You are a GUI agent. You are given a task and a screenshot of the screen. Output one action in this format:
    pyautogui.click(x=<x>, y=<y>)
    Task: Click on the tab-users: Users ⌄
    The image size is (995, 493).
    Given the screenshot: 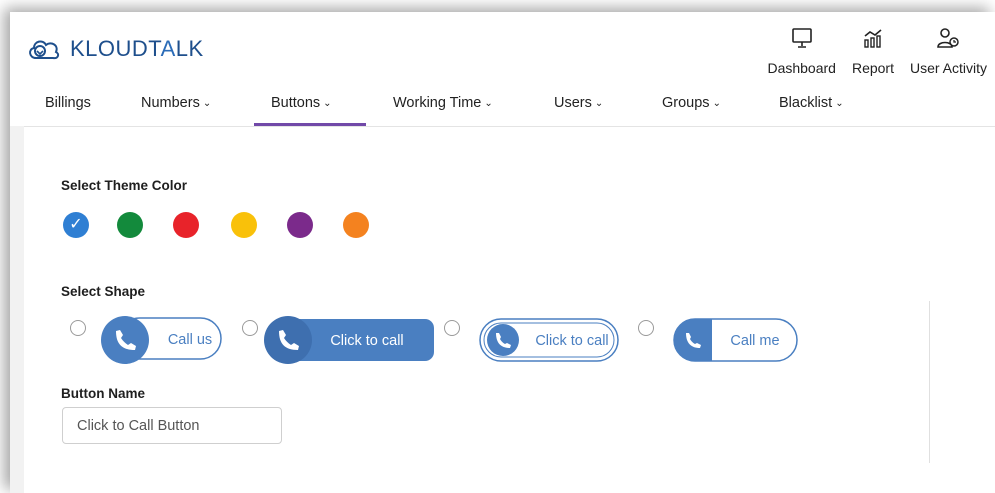 What is the action you would take?
    pyautogui.click(x=578, y=103)
    